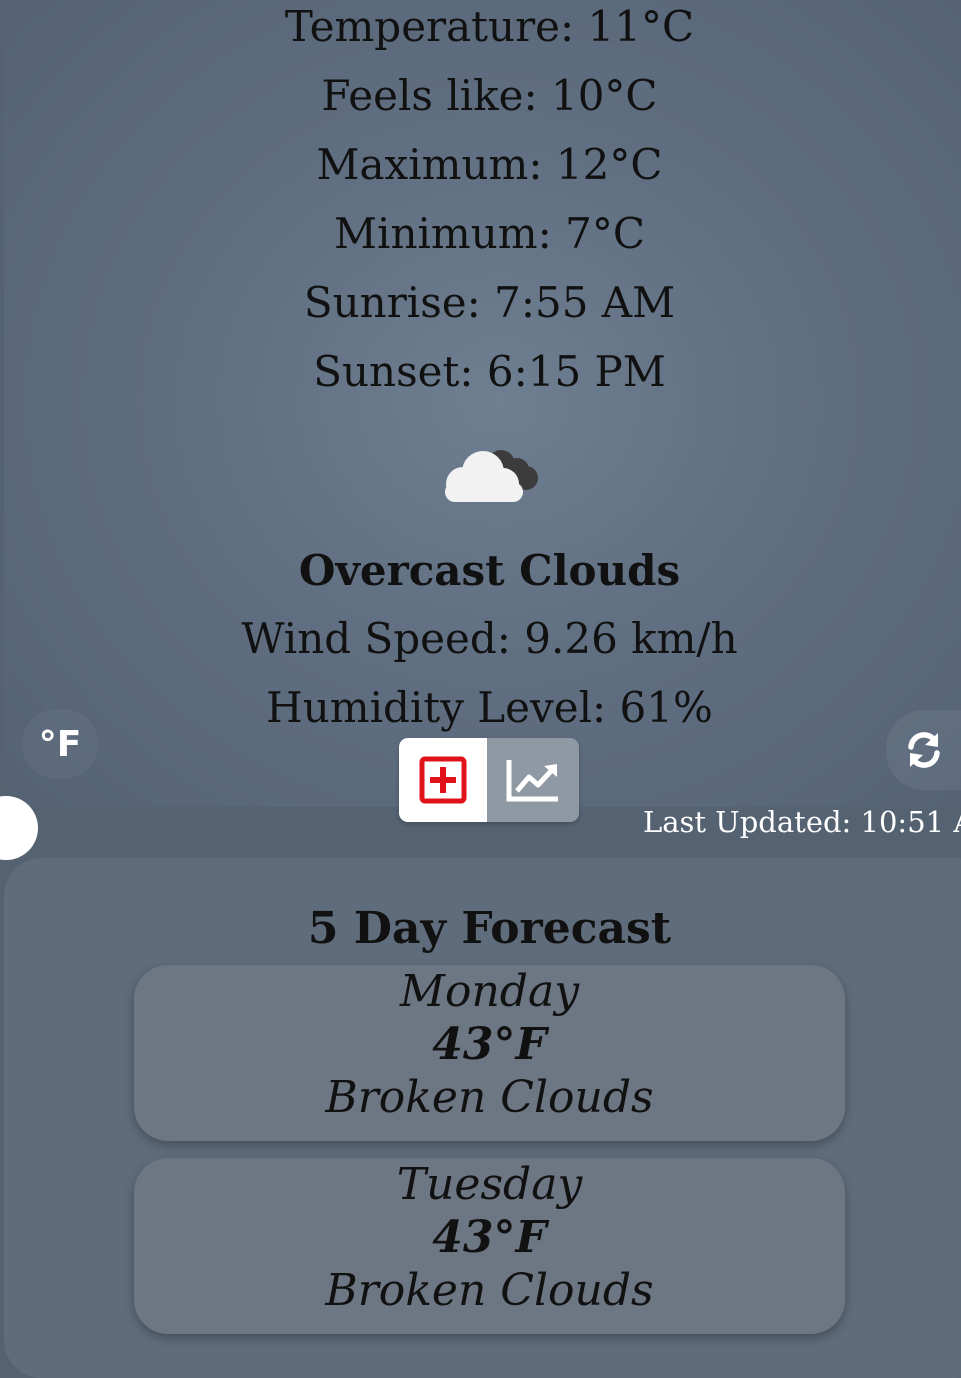 The height and width of the screenshot is (1378, 961). Describe the element at coordinates (489, 1184) in the screenshot. I see `forecast-day-name: Tuesday` at that location.